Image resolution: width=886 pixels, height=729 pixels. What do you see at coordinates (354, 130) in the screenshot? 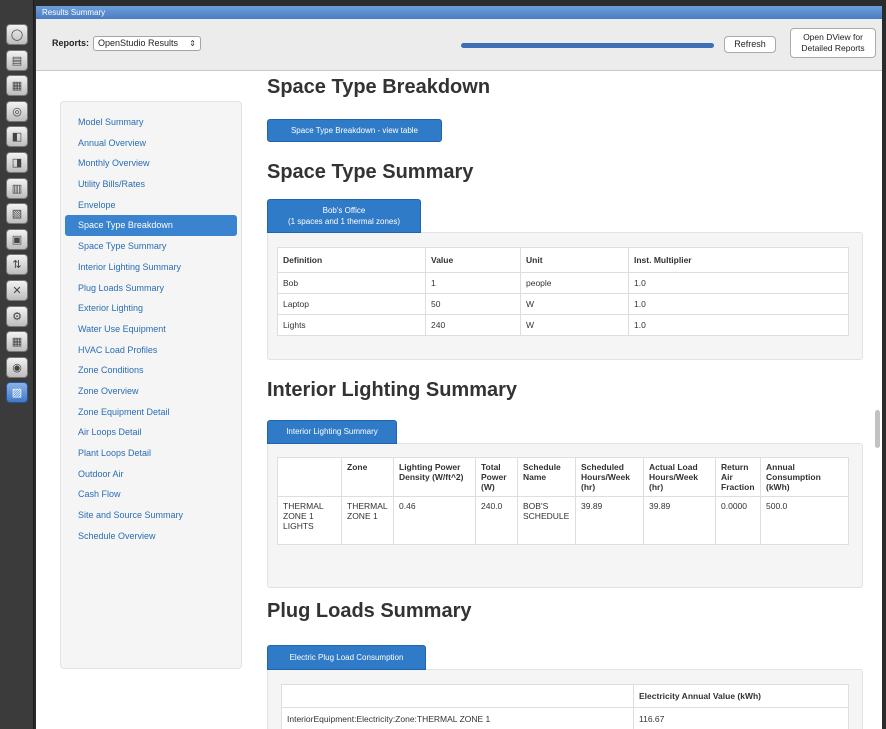
I see `space-type-breakdown-button: Space Type Breakdown - view table` at bounding box center [354, 130].